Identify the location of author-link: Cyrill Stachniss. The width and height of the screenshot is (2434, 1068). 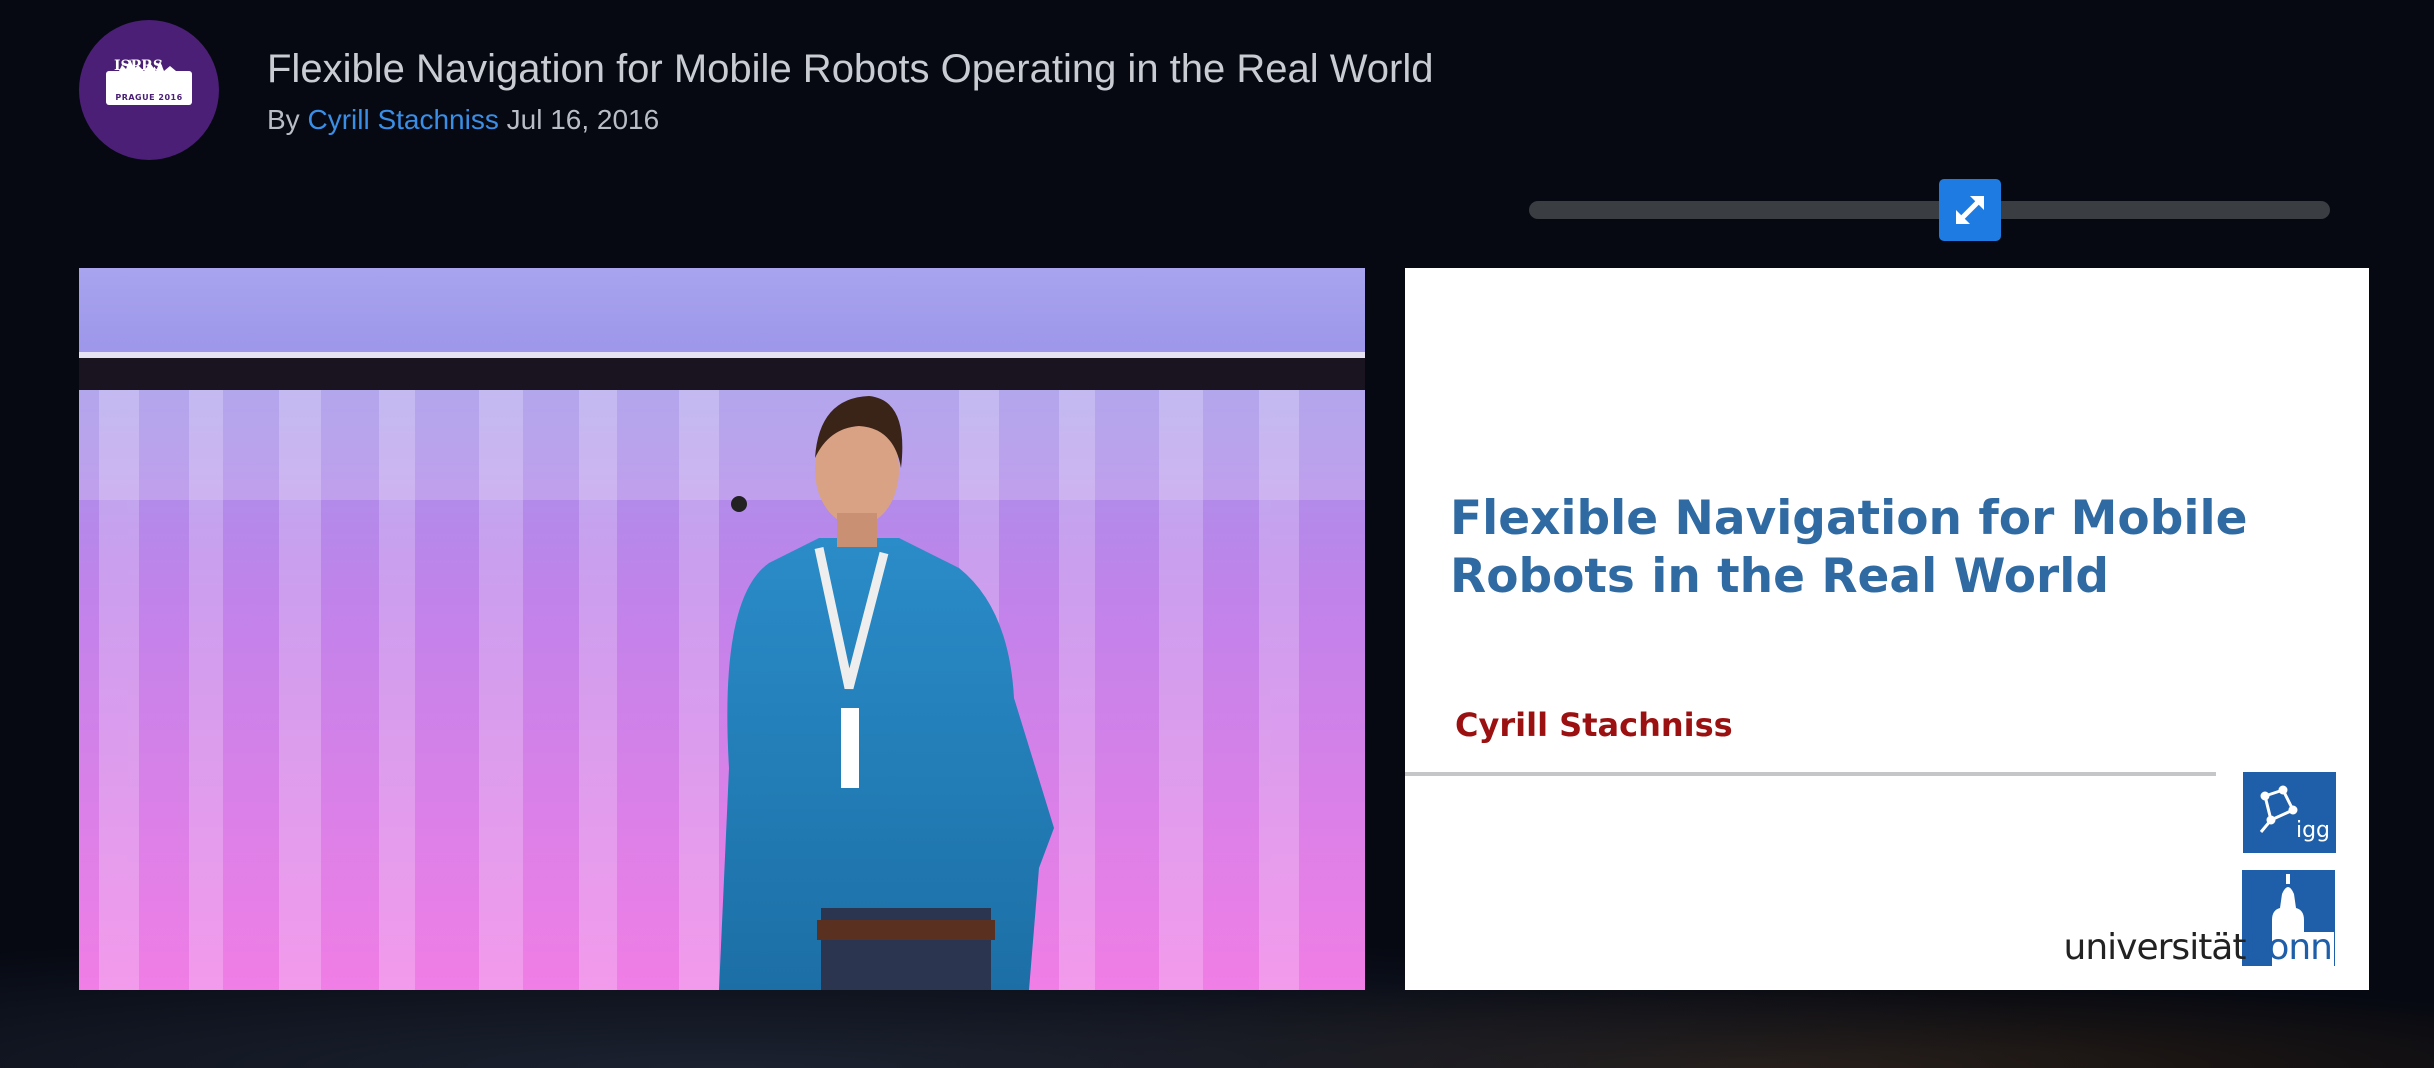
(402, 119).